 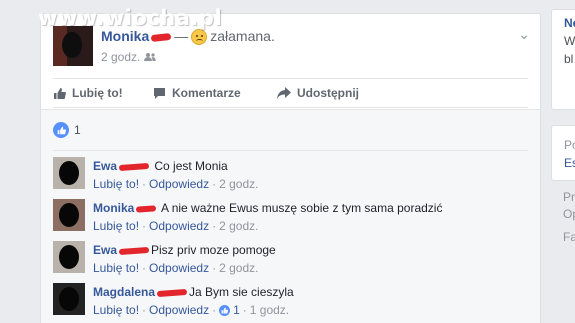 I want to click on friends-icon, so click(x=150, y=58).